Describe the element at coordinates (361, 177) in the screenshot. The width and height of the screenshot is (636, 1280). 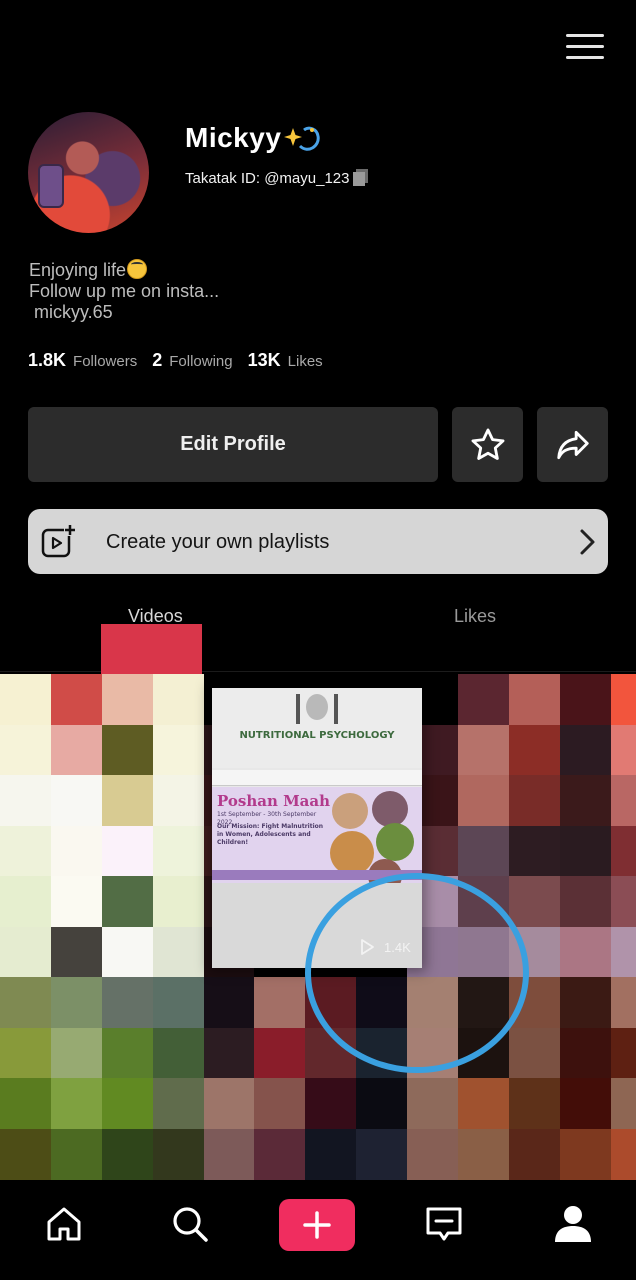
I see `copy-icon` at that location.